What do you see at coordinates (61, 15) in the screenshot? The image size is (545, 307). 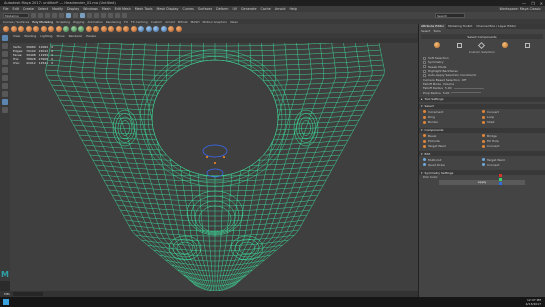 I see `redo-icon` at bounding box center [61, 15].